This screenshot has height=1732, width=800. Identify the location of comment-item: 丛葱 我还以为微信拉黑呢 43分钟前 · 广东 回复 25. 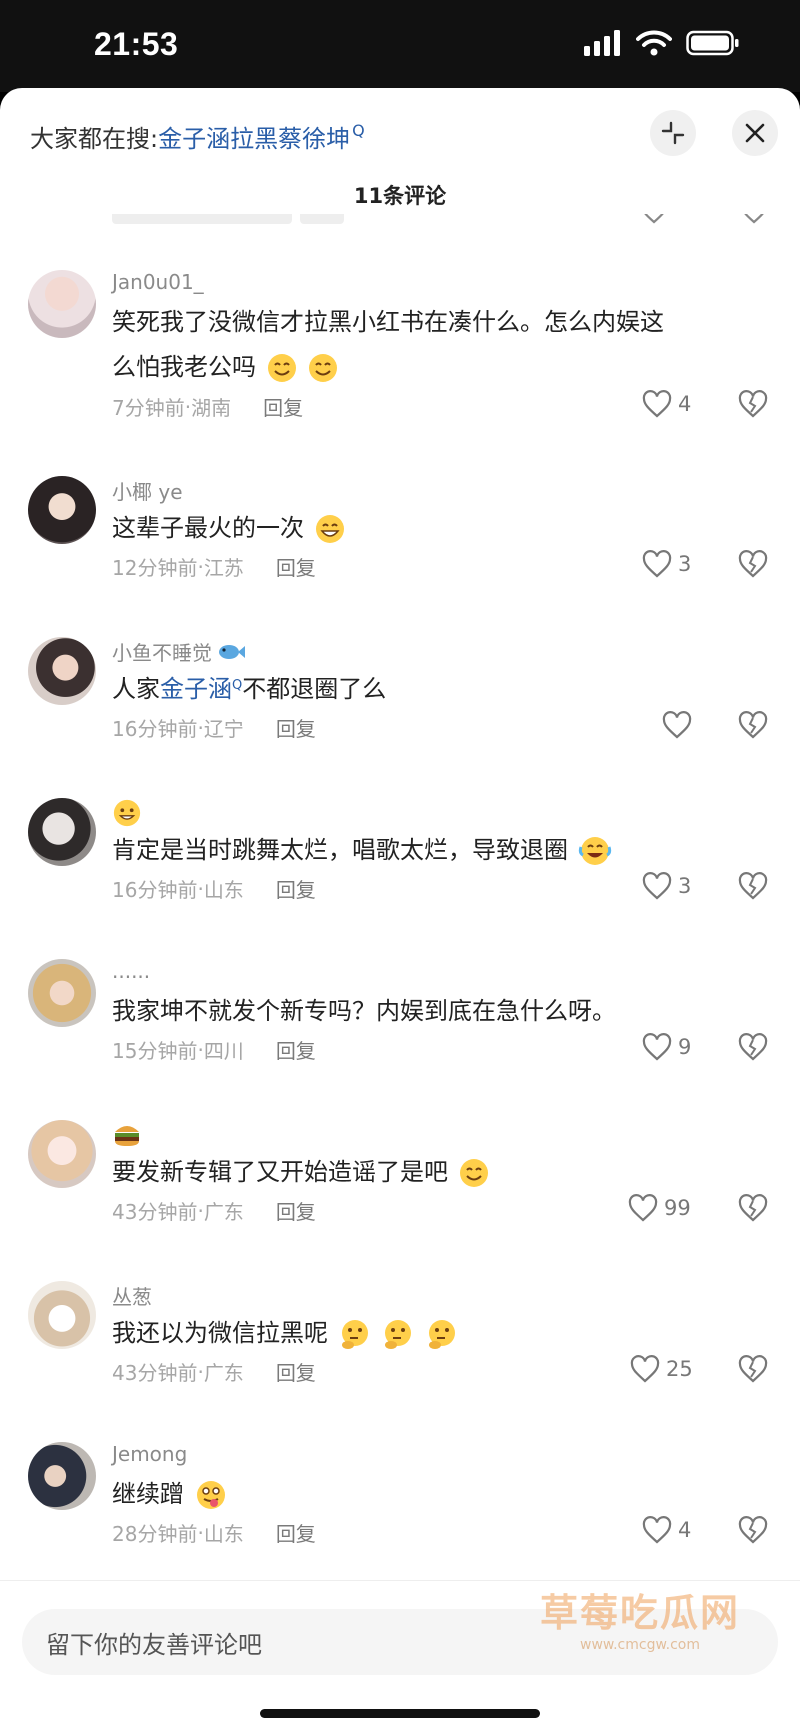
(400, 1351).